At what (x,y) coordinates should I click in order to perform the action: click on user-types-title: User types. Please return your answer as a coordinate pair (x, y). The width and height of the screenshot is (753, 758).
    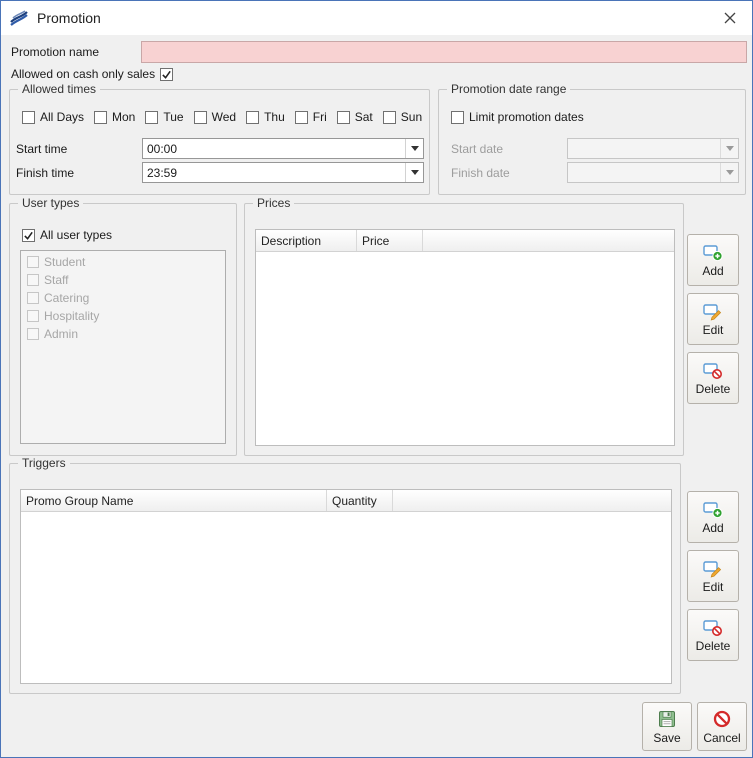
    Looking at the image, I should click on (51, 203).